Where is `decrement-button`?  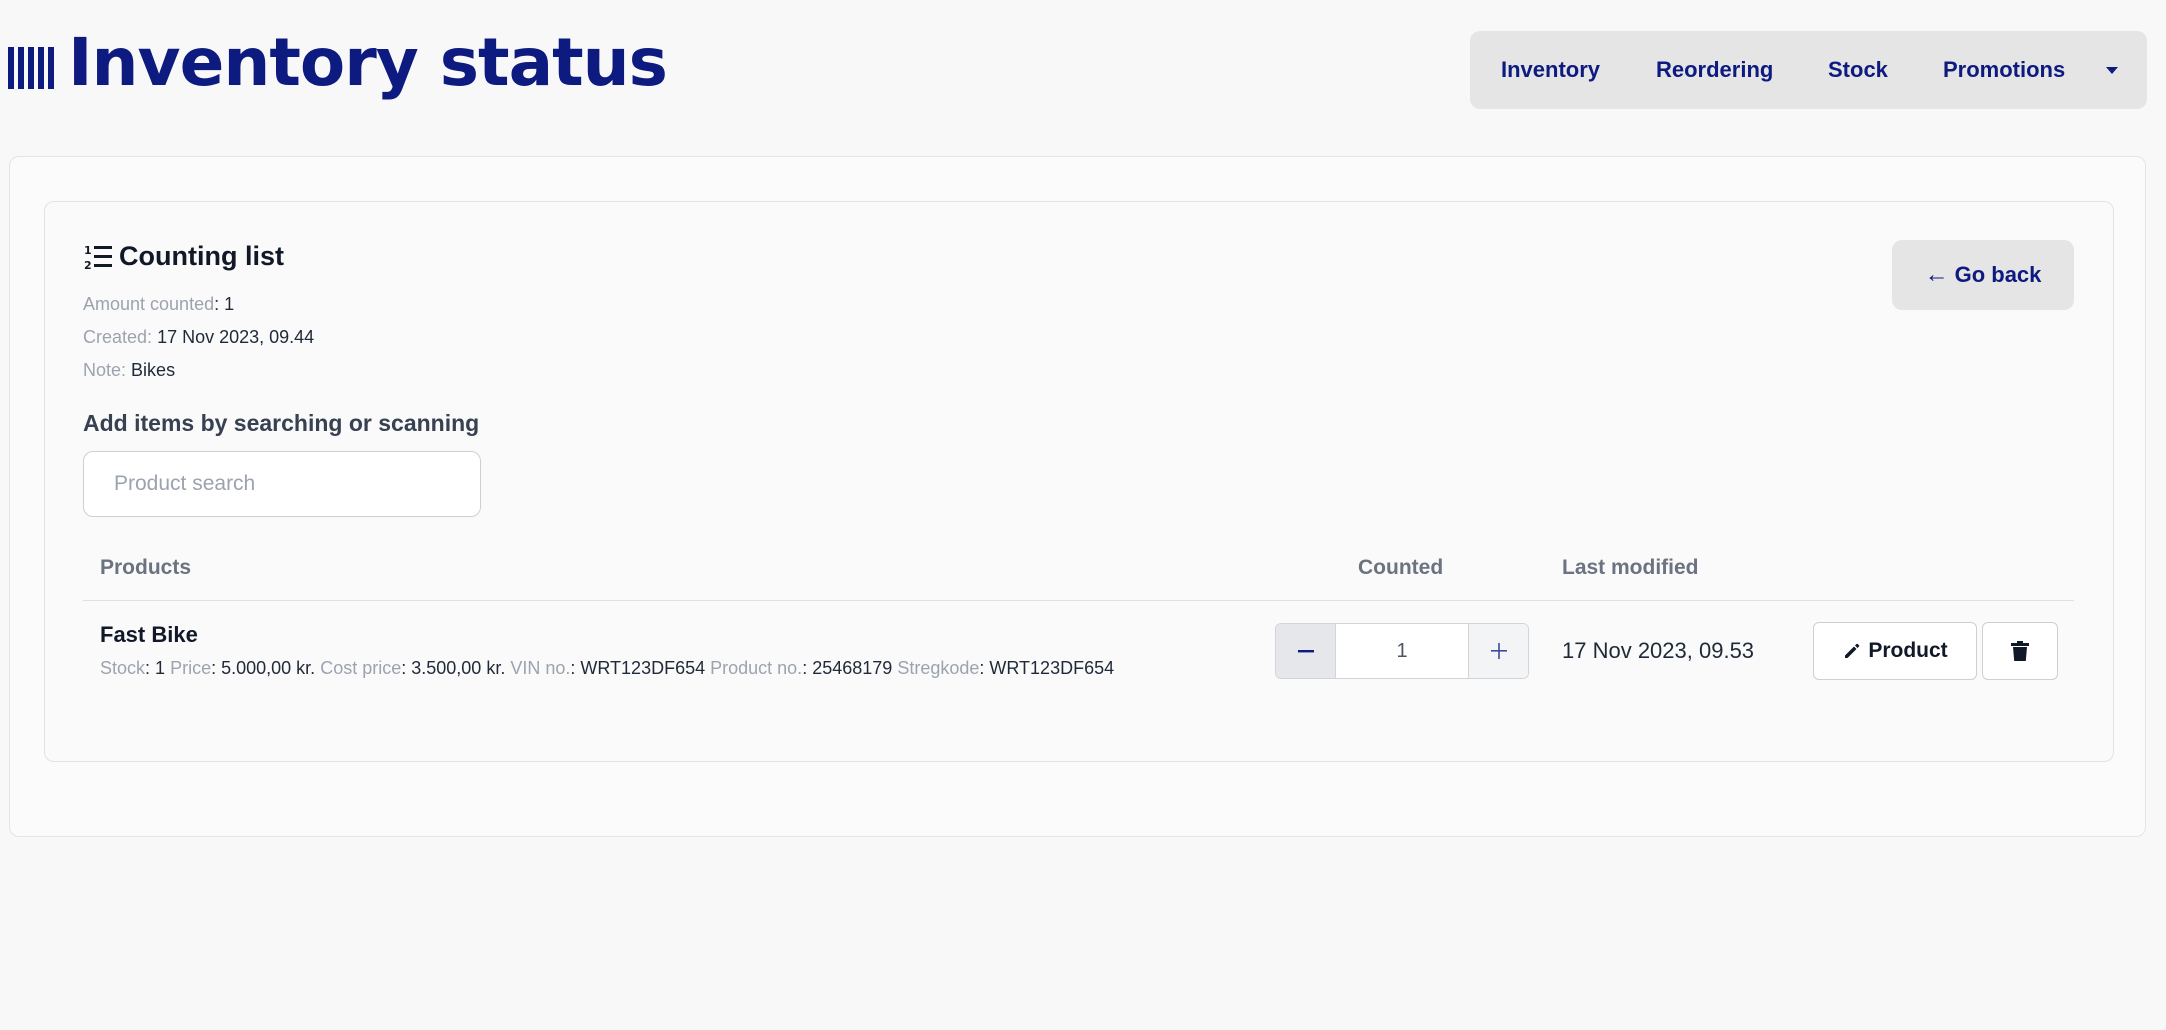 decrement-button is located at coordinates (1305, 651).